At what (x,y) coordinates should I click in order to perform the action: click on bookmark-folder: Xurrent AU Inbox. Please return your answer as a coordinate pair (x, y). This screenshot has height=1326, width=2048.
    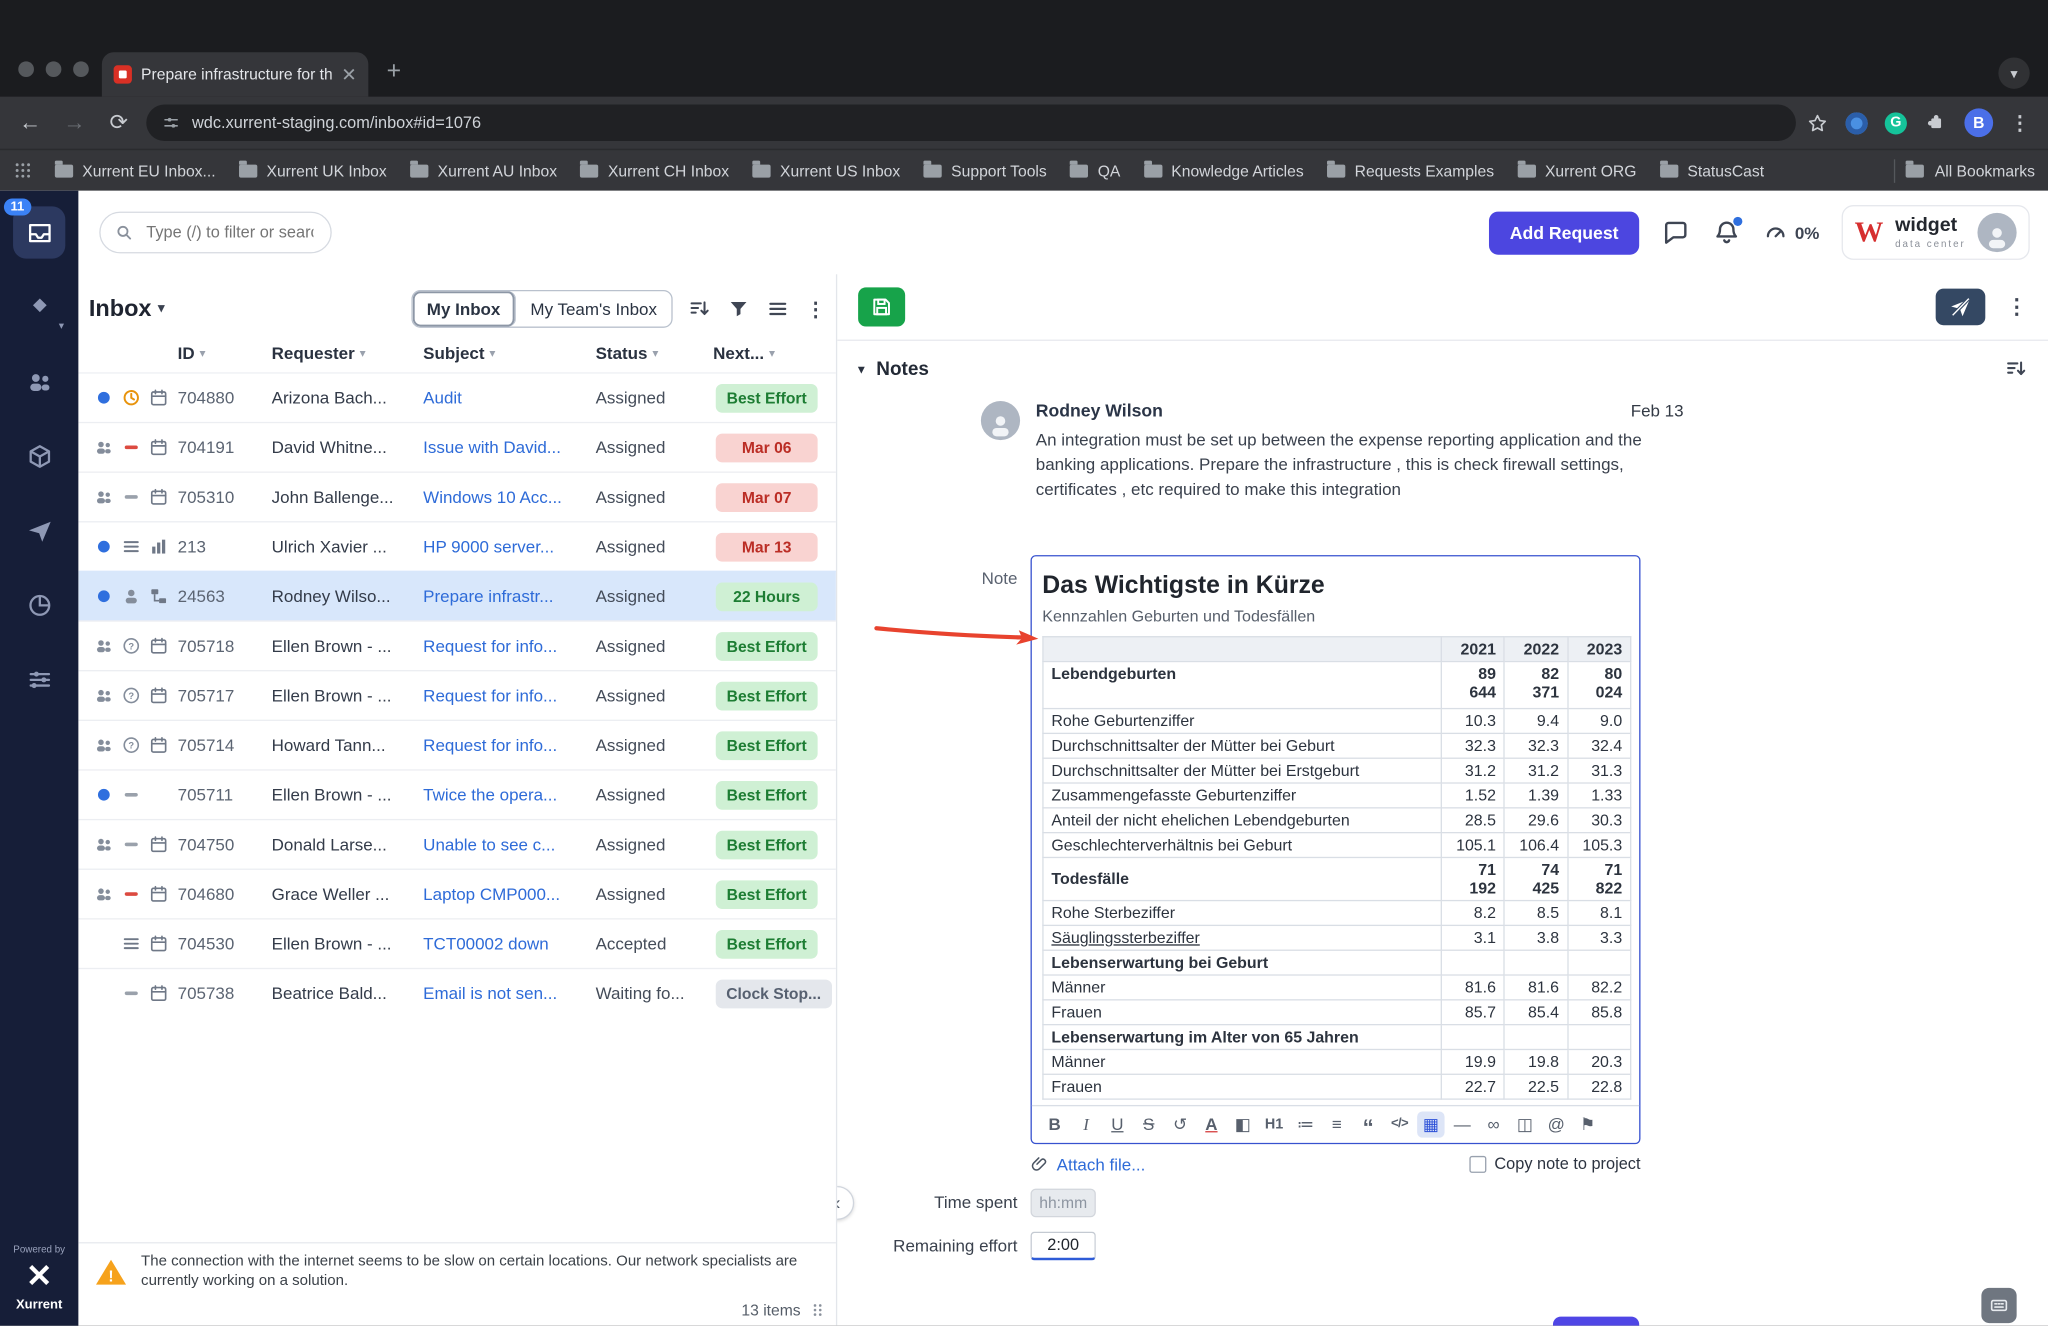
    Looking at the image, I should click on (483, 170).